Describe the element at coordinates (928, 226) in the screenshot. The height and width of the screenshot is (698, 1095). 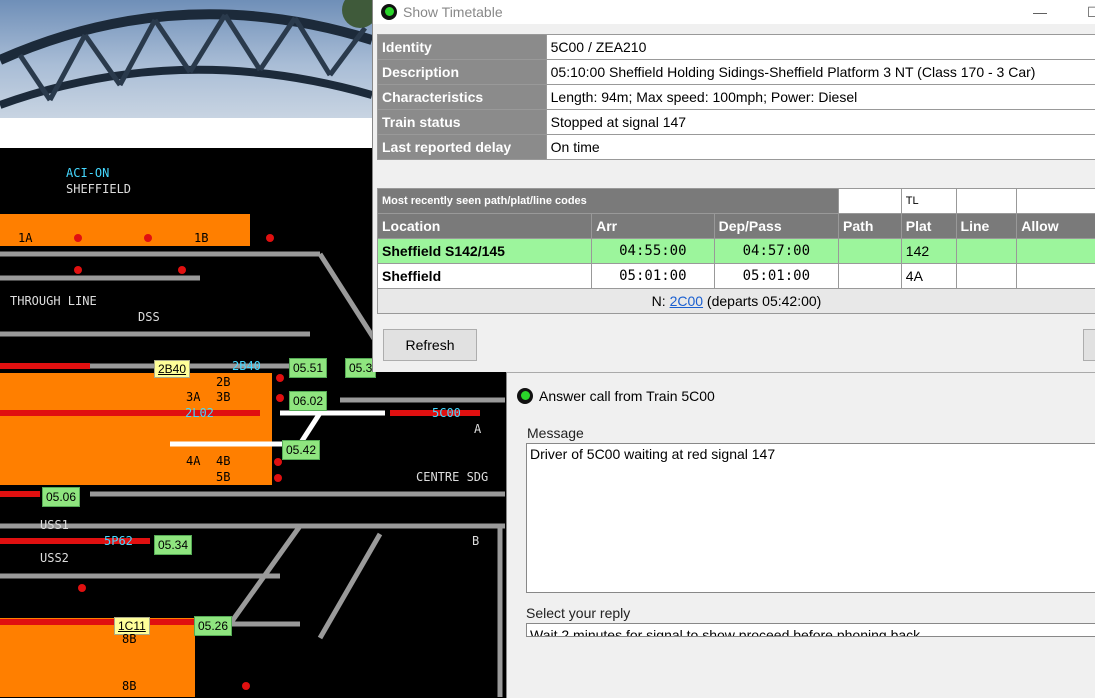
I see `col-plat: Plat` at that location.